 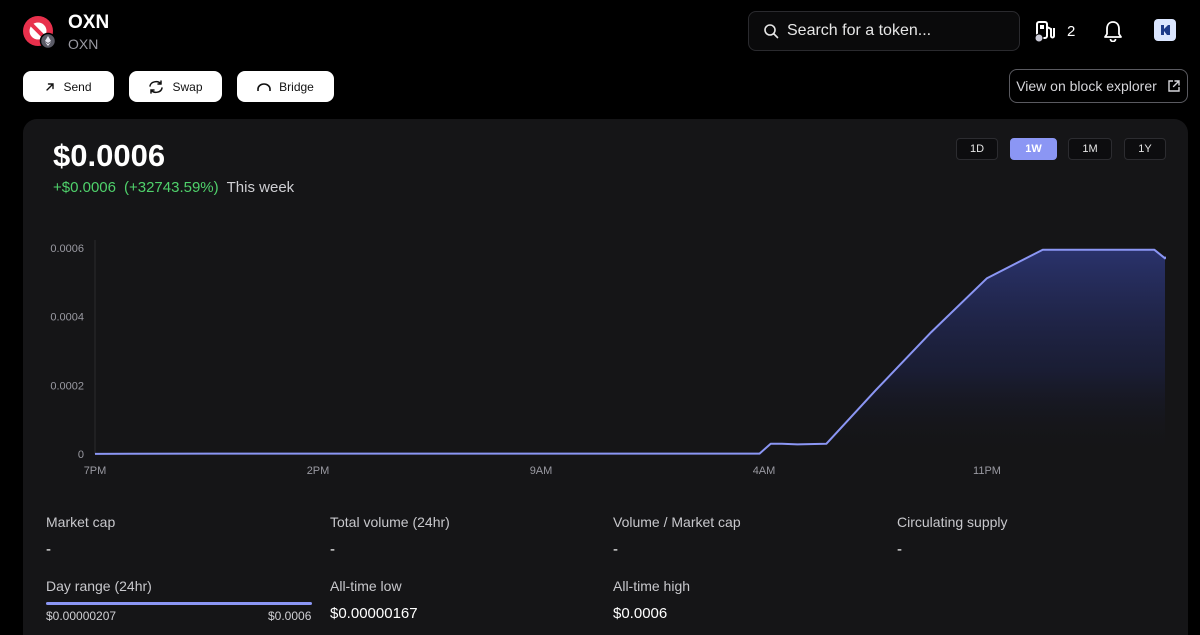 I want to click on x-tick-label: 11PM, so click(x=987, y=471).